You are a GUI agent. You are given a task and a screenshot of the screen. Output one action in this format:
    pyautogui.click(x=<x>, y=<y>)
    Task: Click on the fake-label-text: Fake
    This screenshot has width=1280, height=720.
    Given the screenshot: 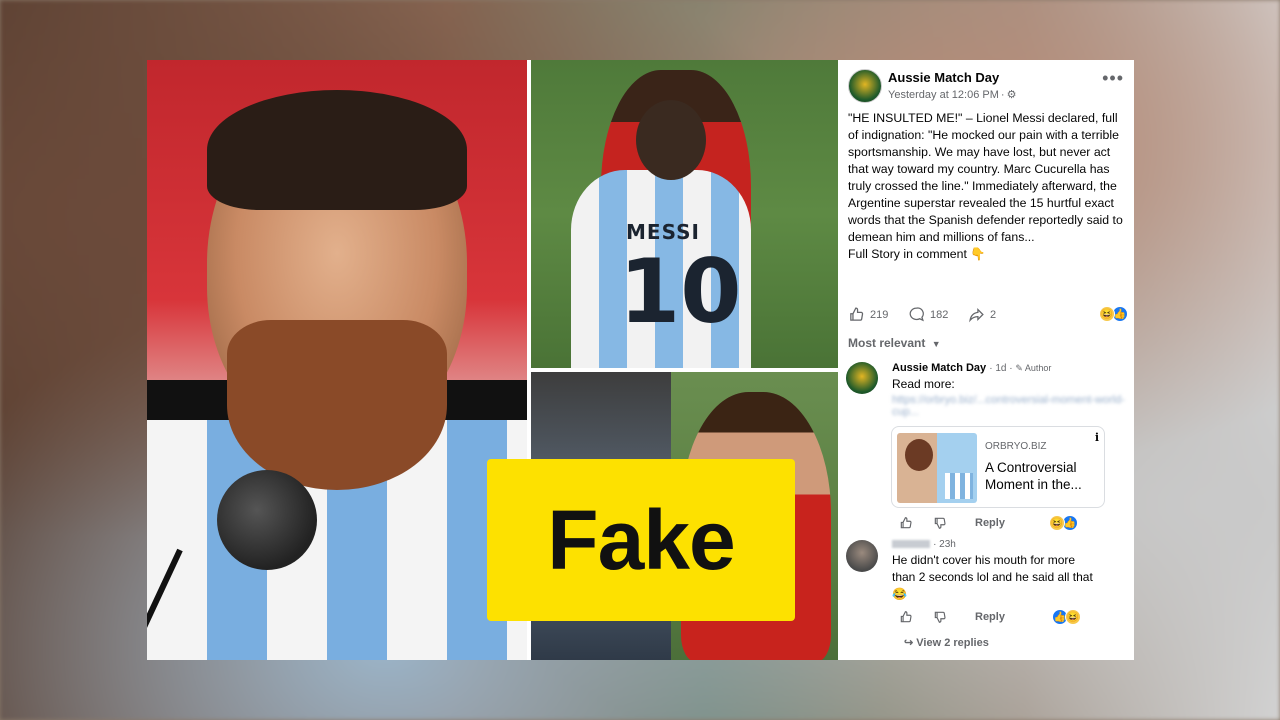 What is the action you would take?
    pyautogui.click(x=641, y=539)
    